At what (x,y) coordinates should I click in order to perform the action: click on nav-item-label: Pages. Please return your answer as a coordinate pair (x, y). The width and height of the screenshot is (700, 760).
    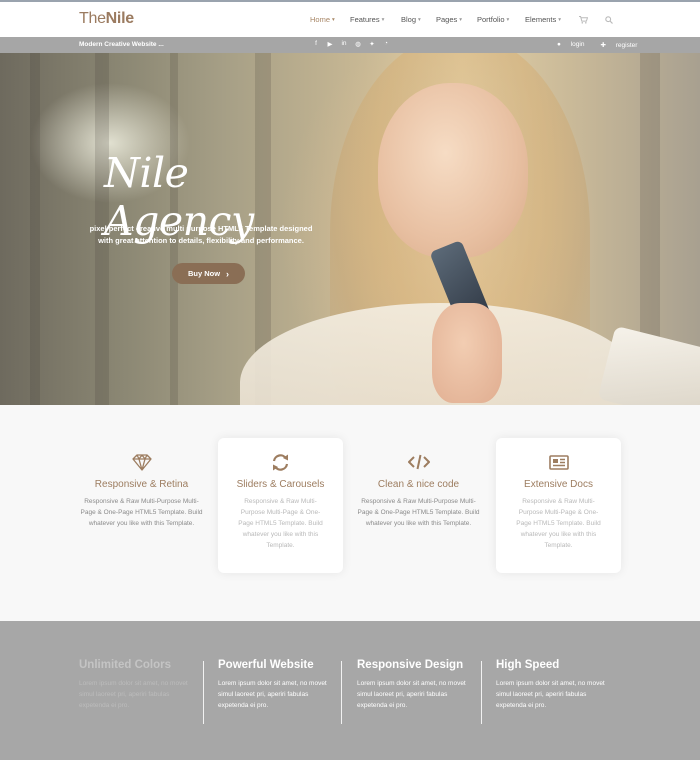
    Looking at the image, I should click on (447, 19).